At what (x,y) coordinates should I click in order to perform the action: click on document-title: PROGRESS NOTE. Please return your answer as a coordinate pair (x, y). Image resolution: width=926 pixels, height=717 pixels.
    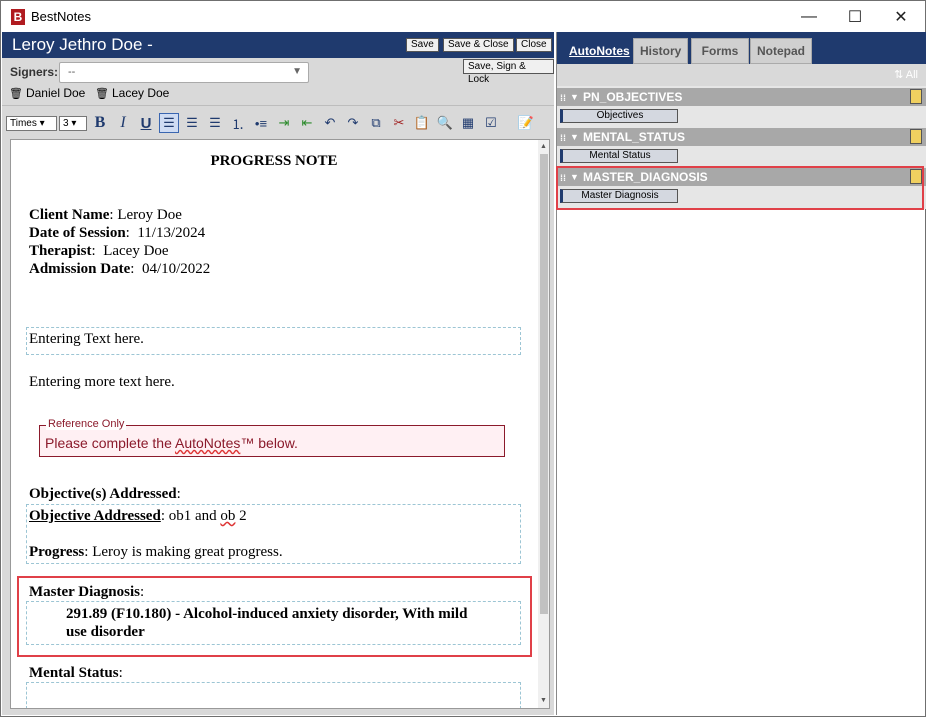
    Looking at the image, I should click on (274, 161).